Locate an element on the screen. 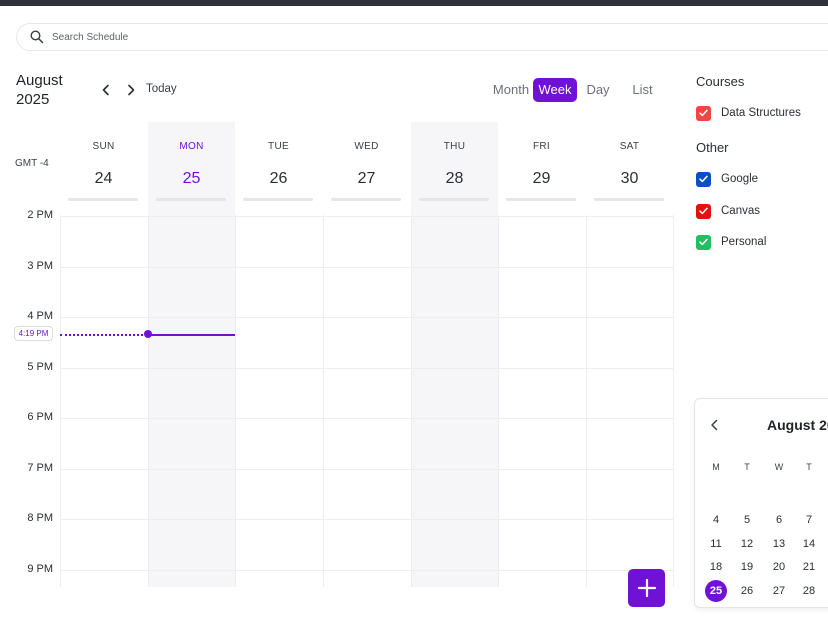 This screenshot has height=621, width=828. hour-label: 8 PM is located at coordinates (40, 518).